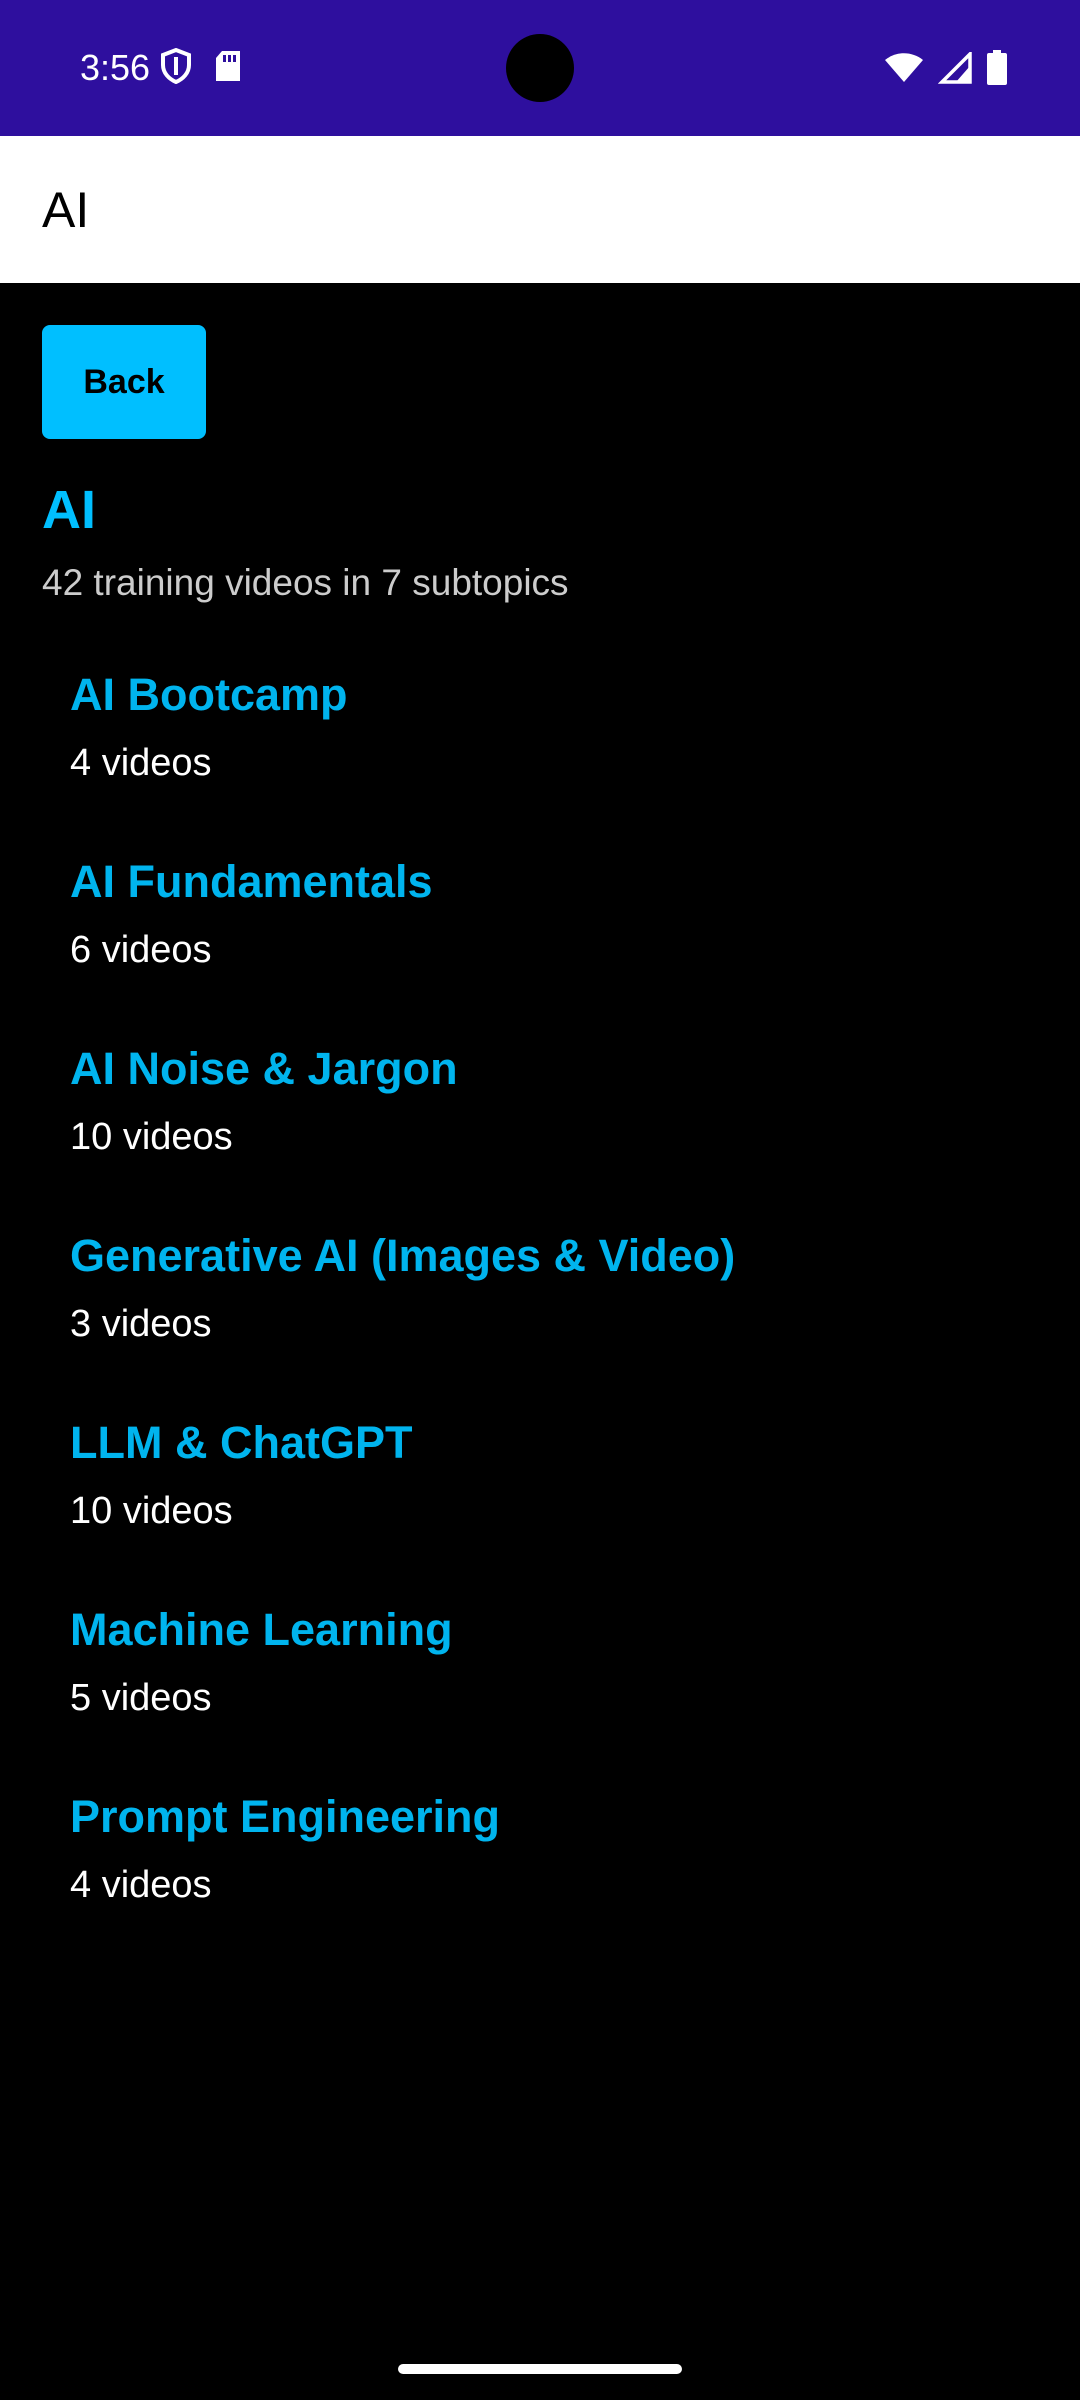  What do you see at coordinates (251, 882) in the screenshot?
I see `subtopic-name: AI Fundamentals` at bounding box center [251, 882].